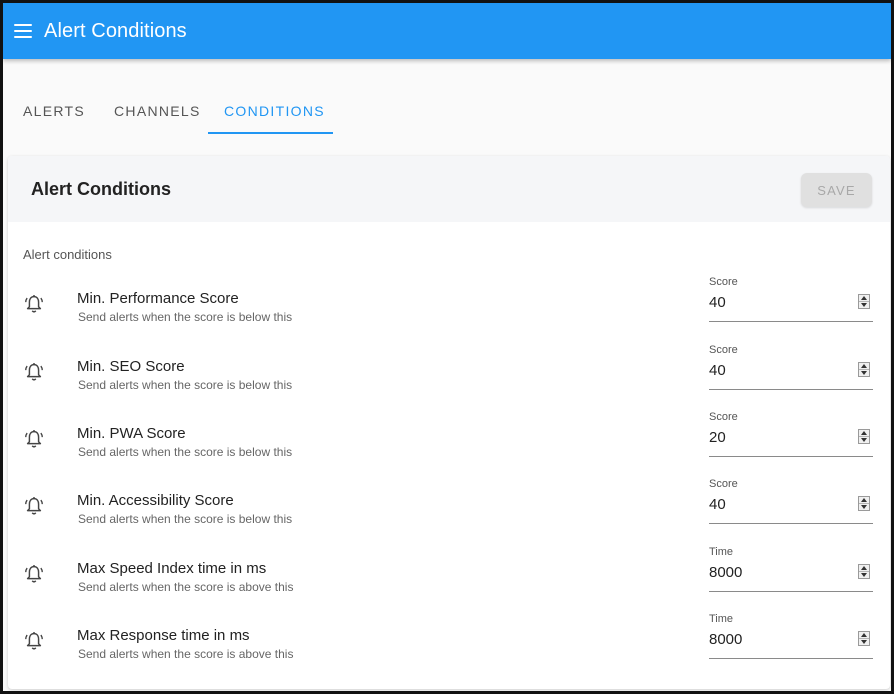  I want to click on condition-title: Max Response time in ms, so click(163, 635).